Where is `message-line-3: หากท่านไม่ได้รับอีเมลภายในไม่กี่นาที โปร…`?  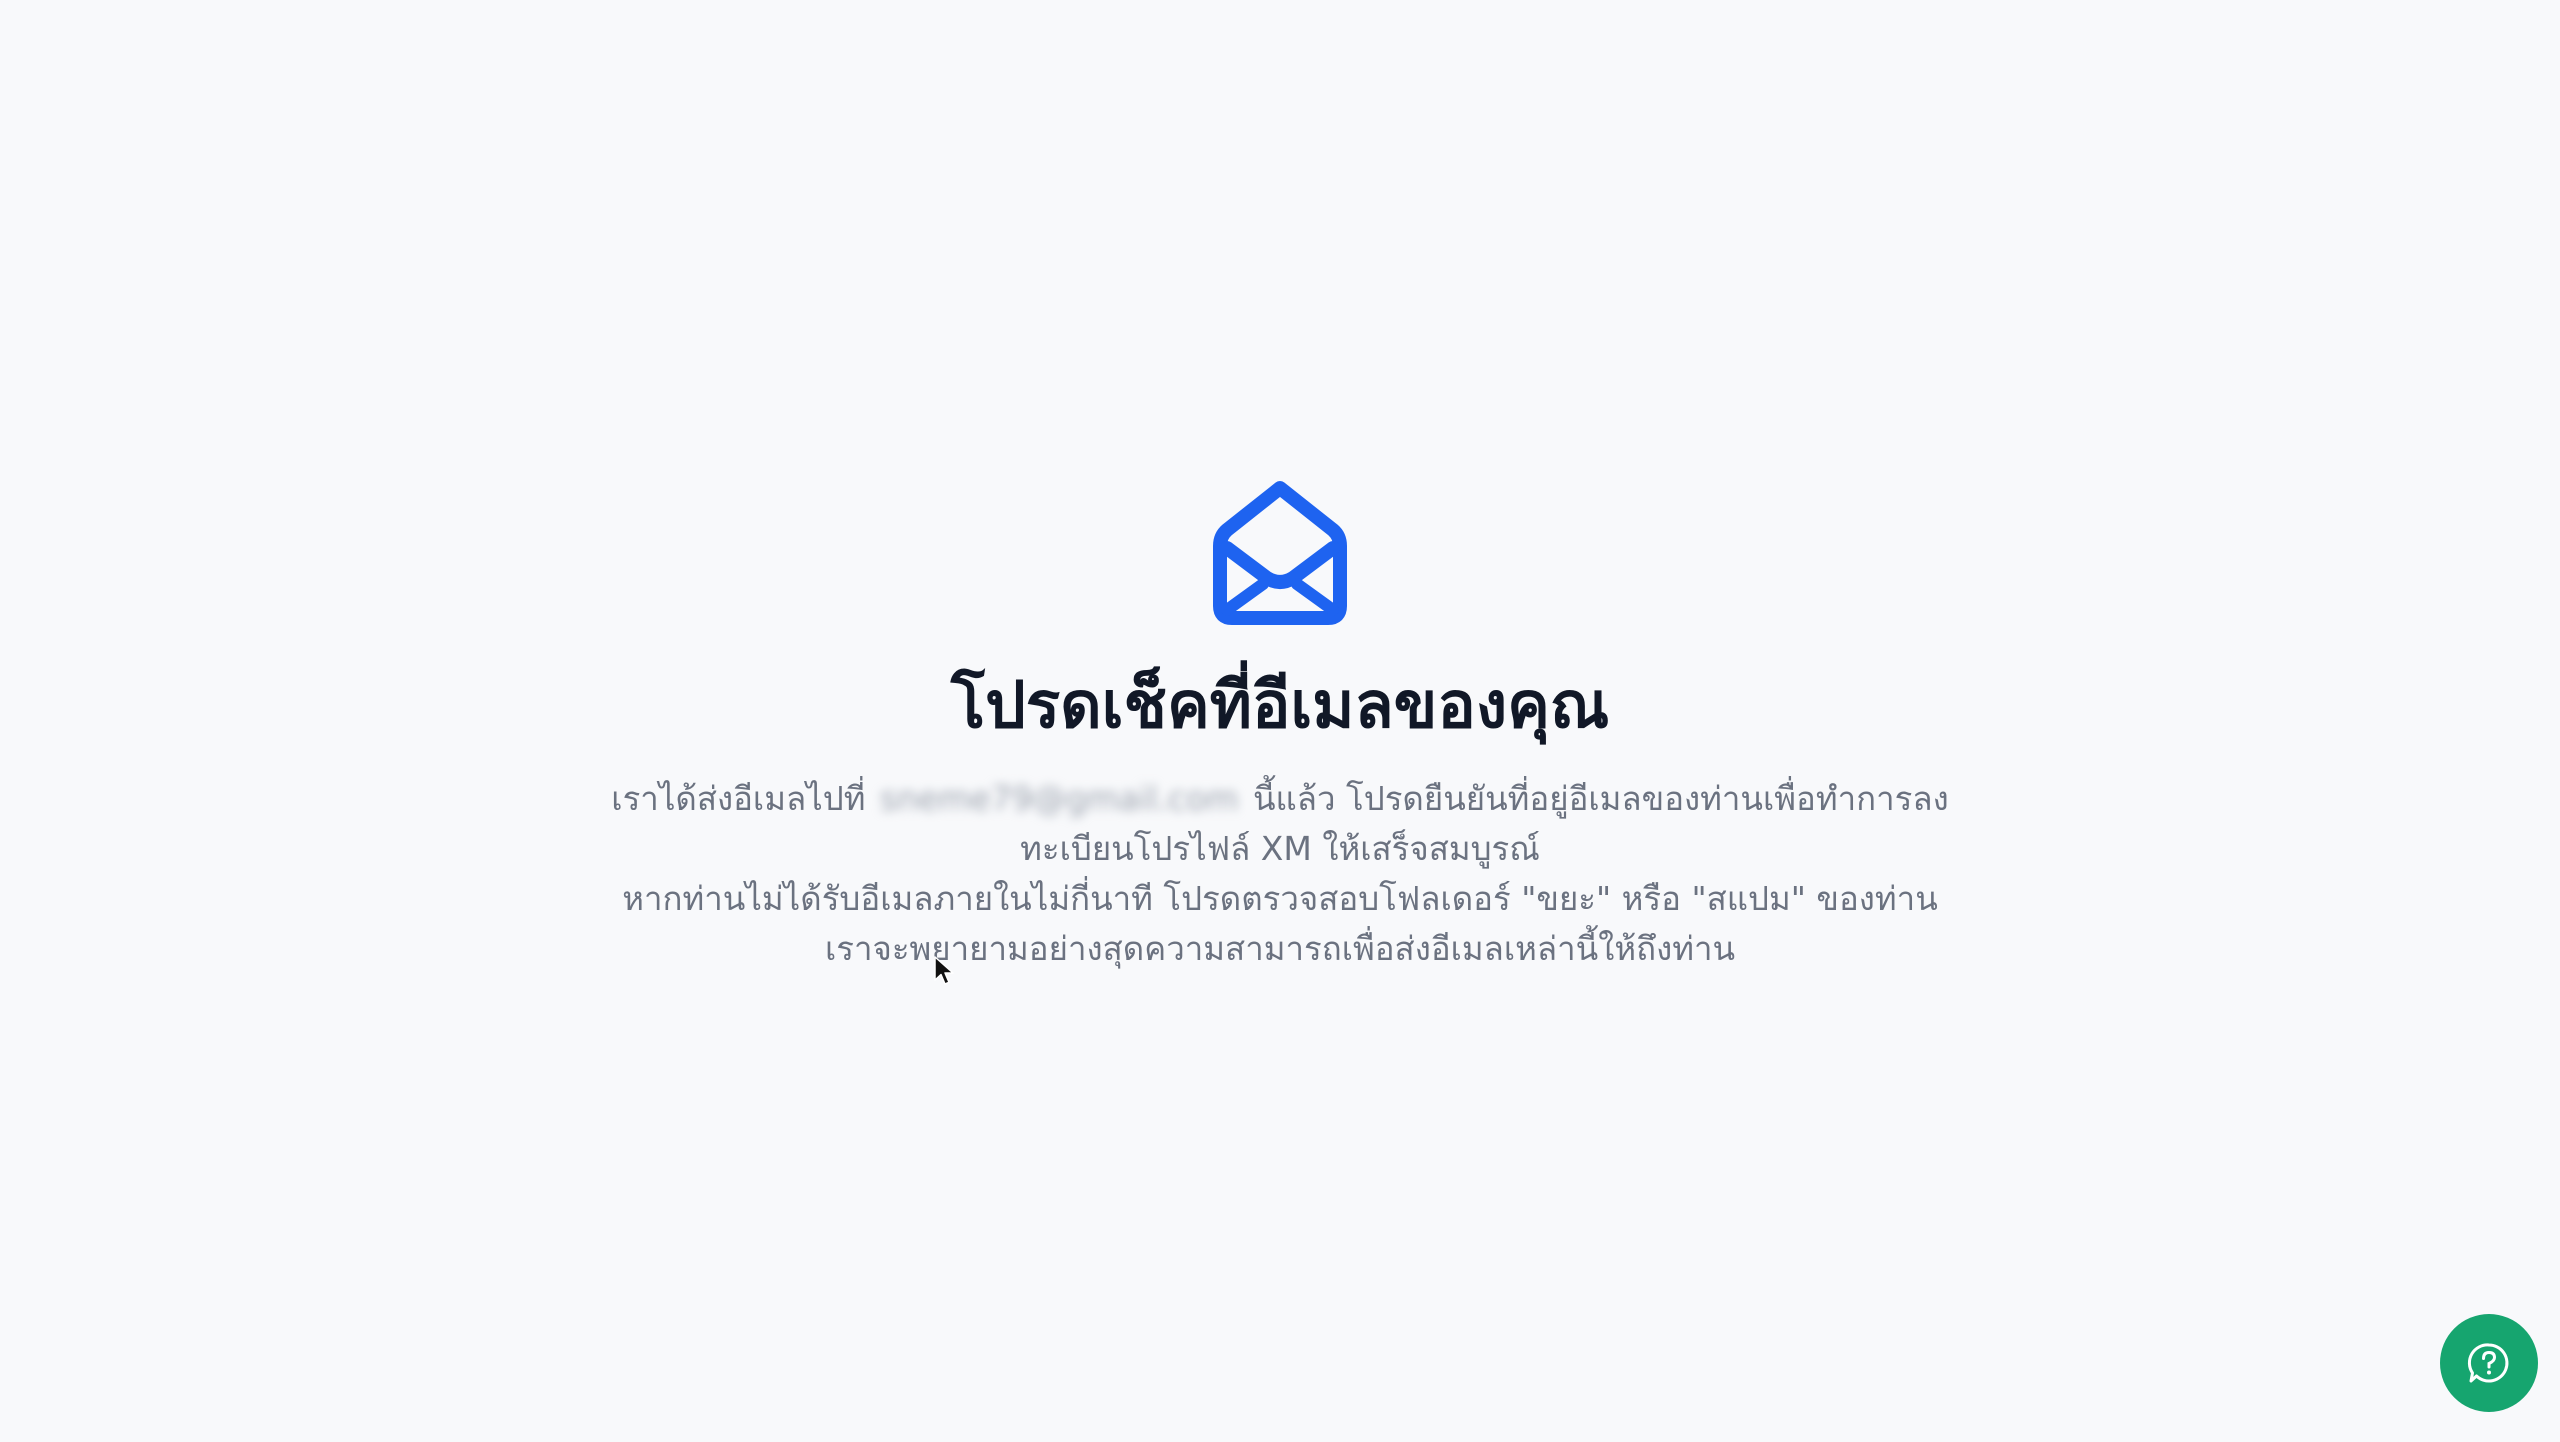
message-line-3: หากท่านไม่ได้รับอีเมลภายในไม่กี่นาที โปร… is located at coordinates (1280, 898).